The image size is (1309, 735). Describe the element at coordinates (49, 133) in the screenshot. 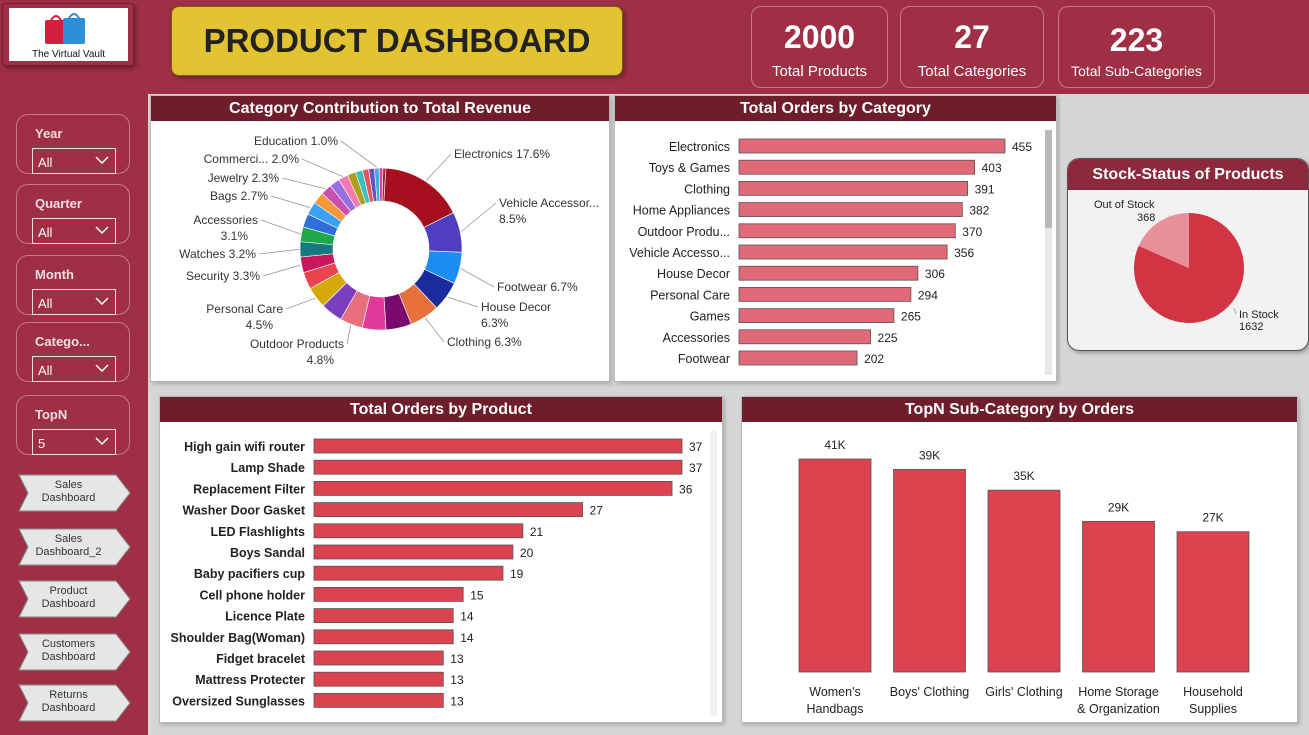

I see `slicer-title: Year` at that location.